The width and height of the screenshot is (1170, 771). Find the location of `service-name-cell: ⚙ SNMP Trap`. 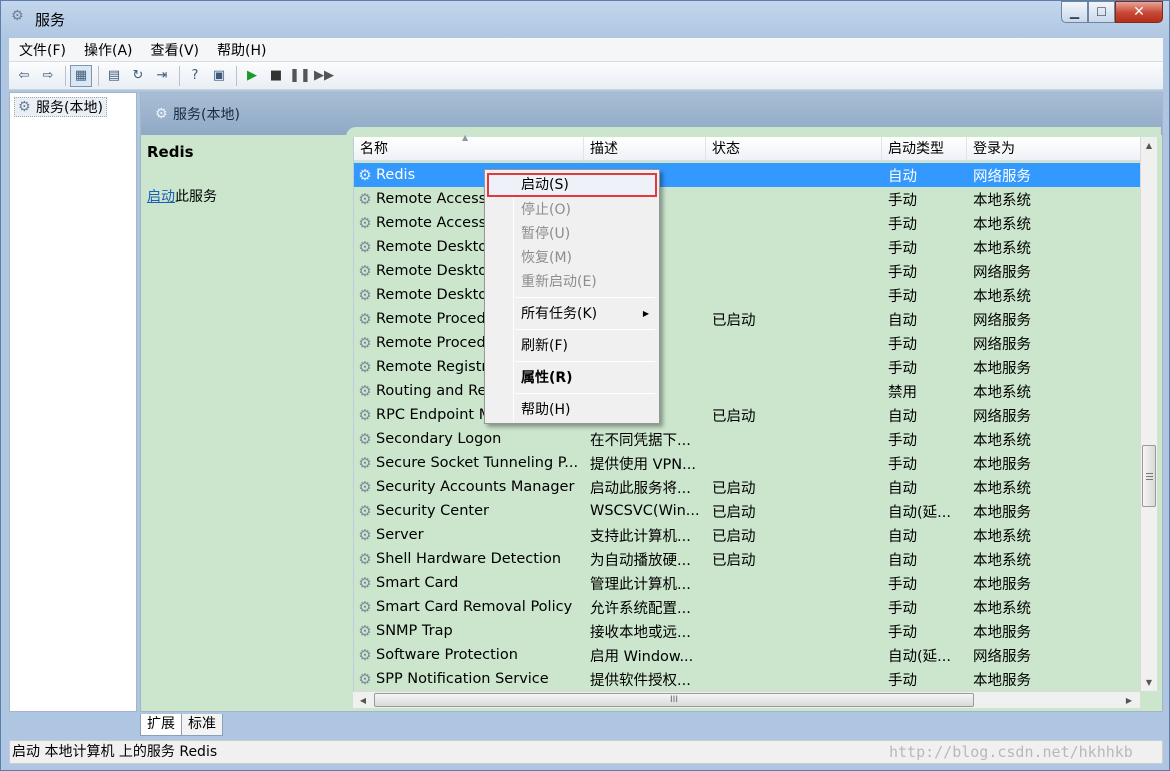

service-name-cell: ⚙ SNMP Trap is located at coordinates (469, 631).